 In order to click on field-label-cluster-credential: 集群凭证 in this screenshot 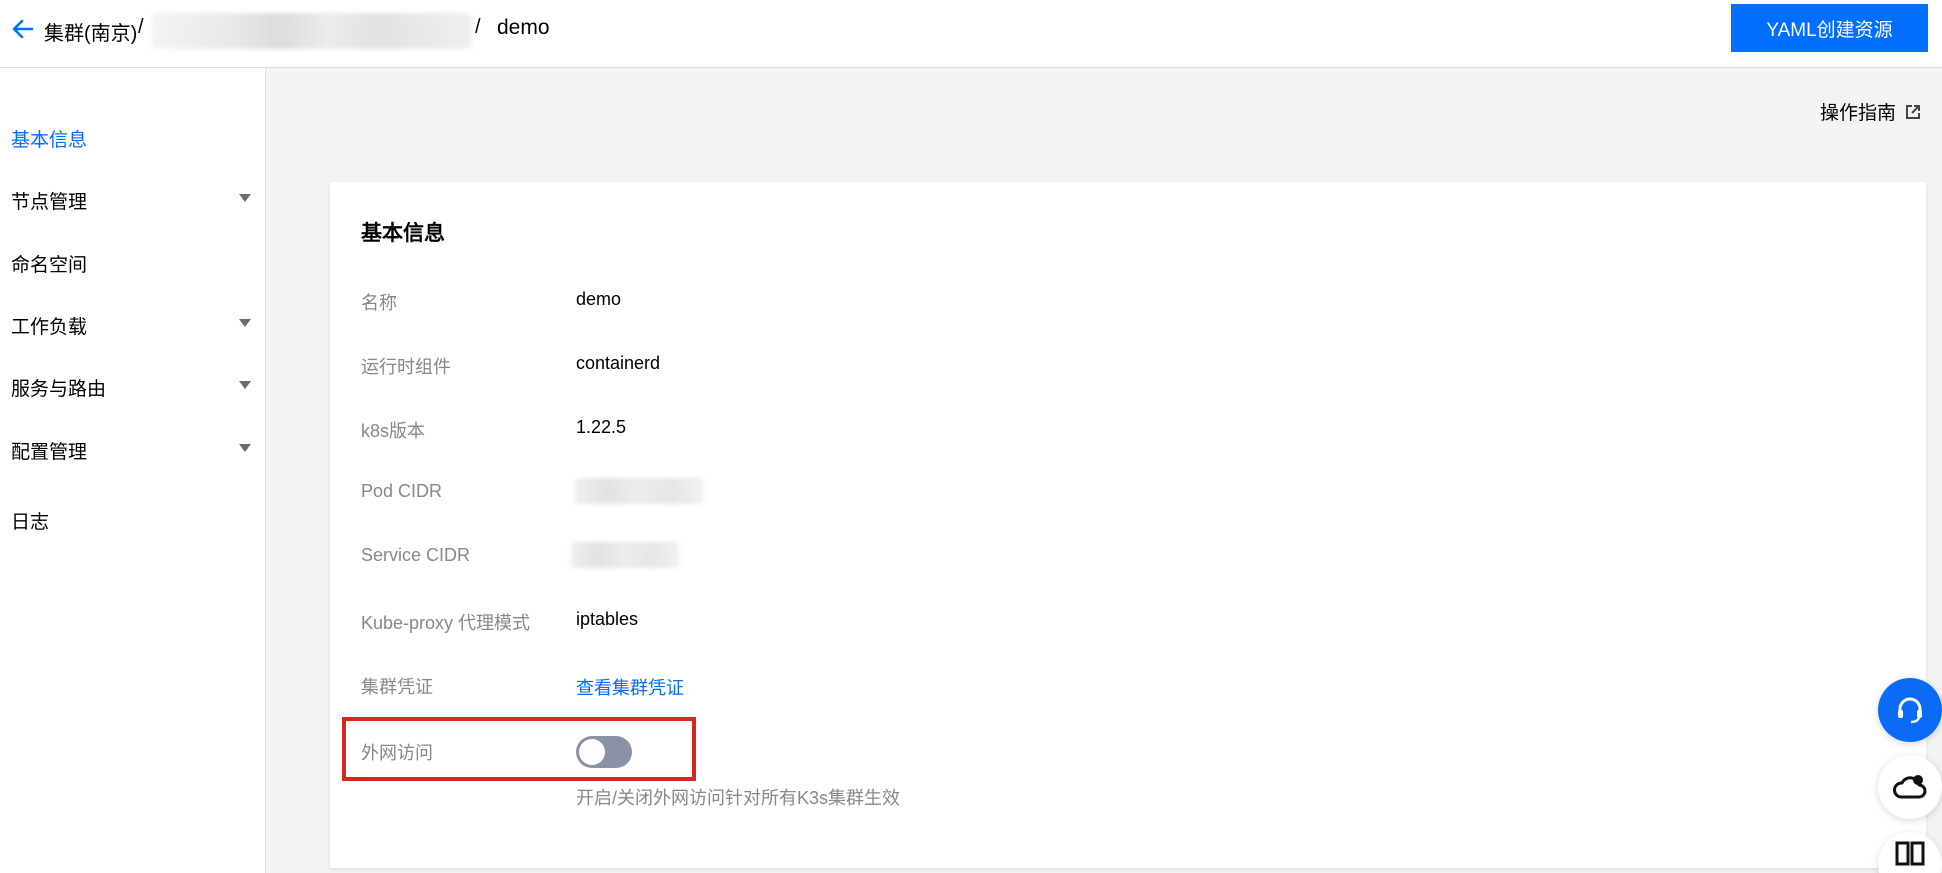, I will do `click(397, 687)`.